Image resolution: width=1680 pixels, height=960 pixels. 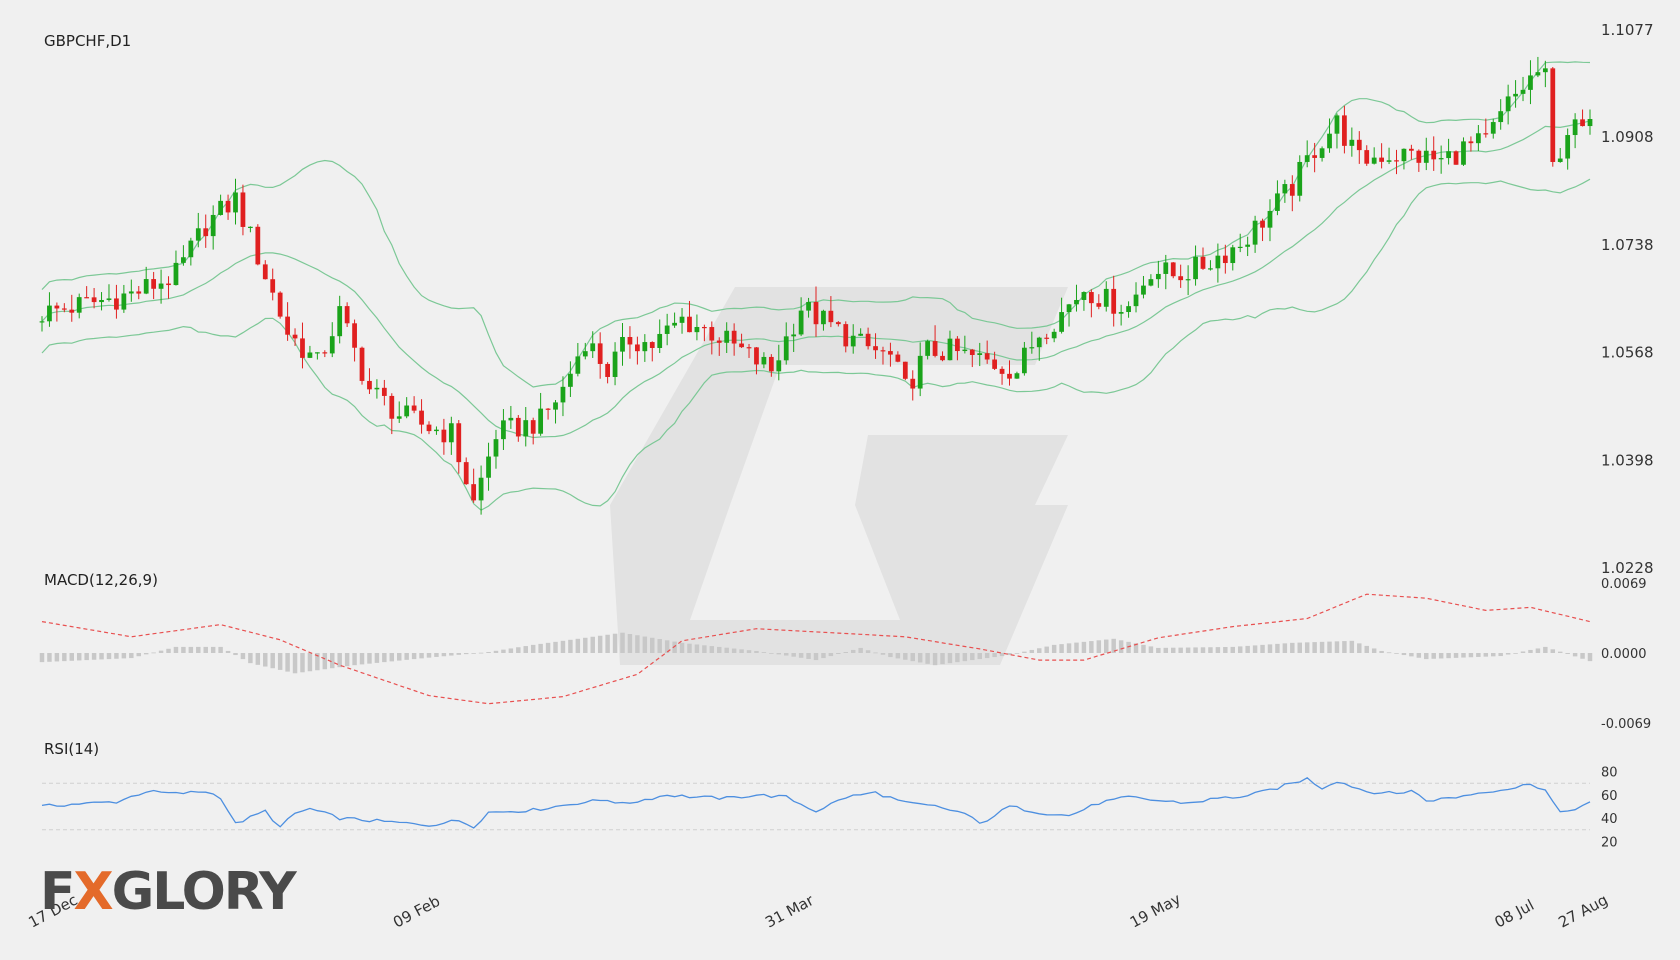 I want to click on price-tick-label: 1.0228, so click(x=1627, y=568).